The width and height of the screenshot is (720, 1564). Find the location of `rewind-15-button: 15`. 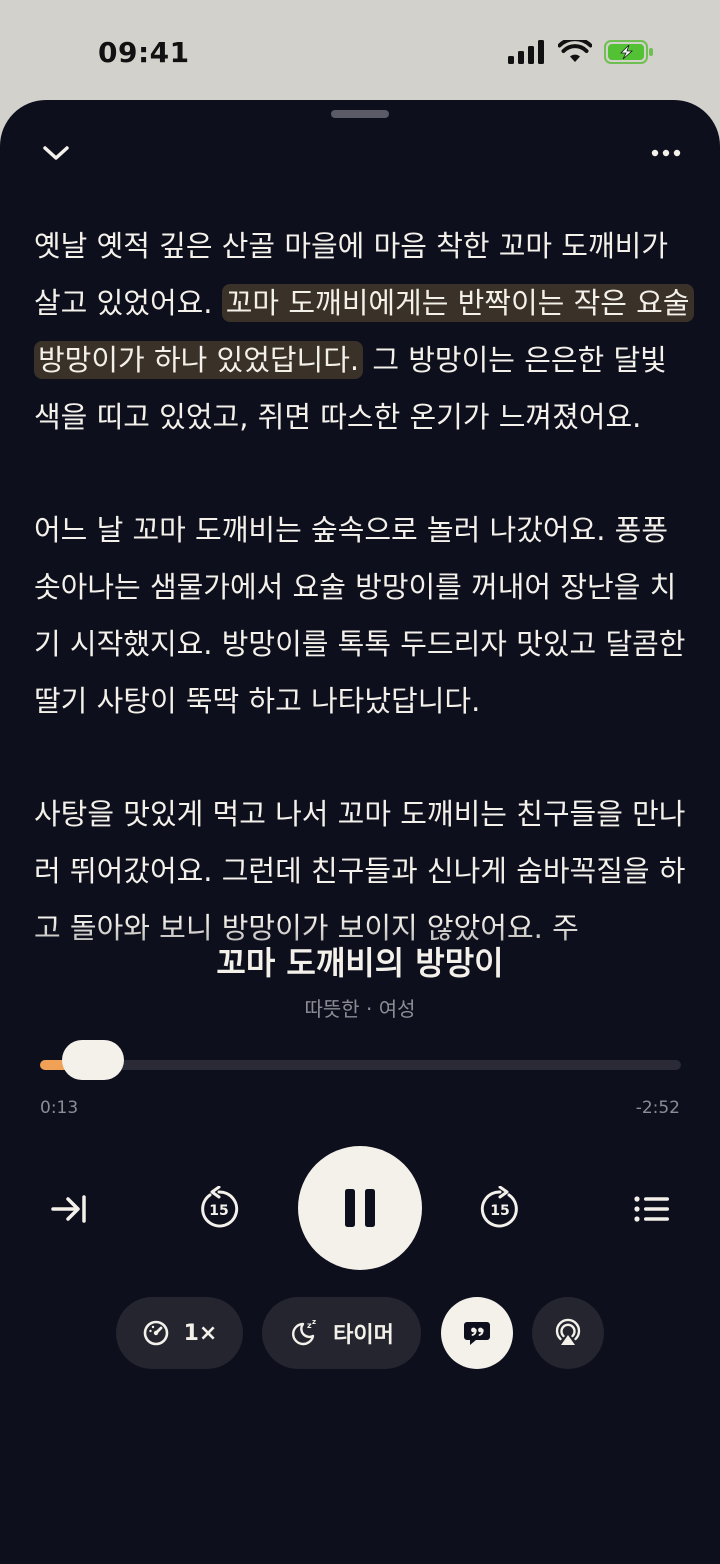

rewind-15-button: 15 is located at coordinates (219, 1209).